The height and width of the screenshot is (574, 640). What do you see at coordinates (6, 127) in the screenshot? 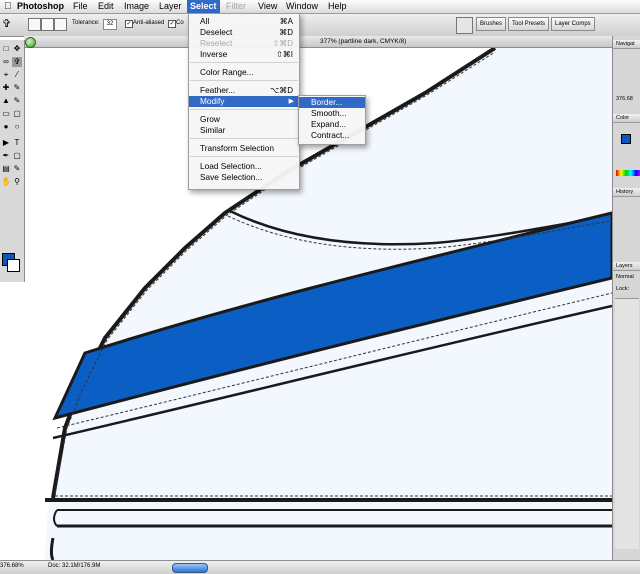
I see `blur-tool-icon: ●` at bounding box center [6, 127].